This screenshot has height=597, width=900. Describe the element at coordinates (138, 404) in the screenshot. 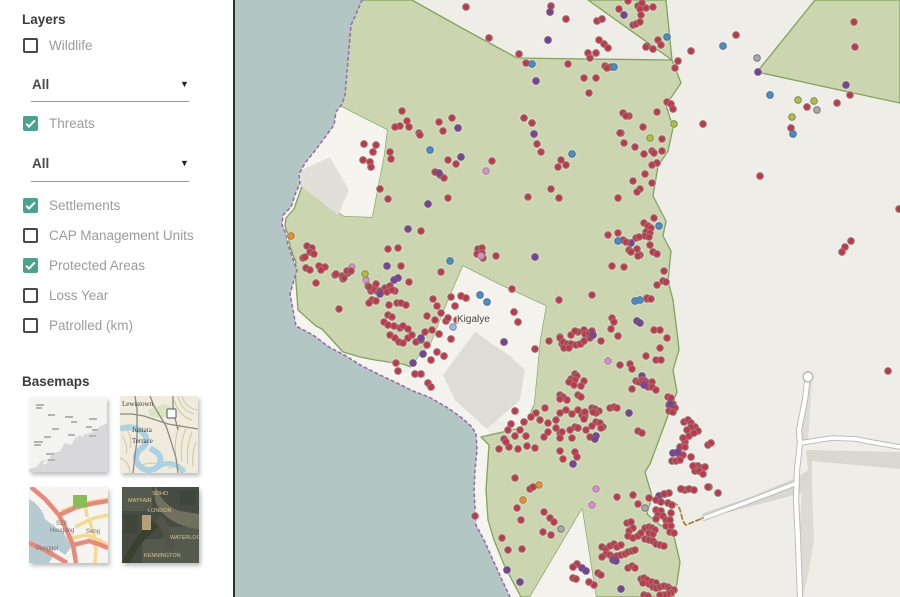

I see `svg-text: Lewistown` at that location.